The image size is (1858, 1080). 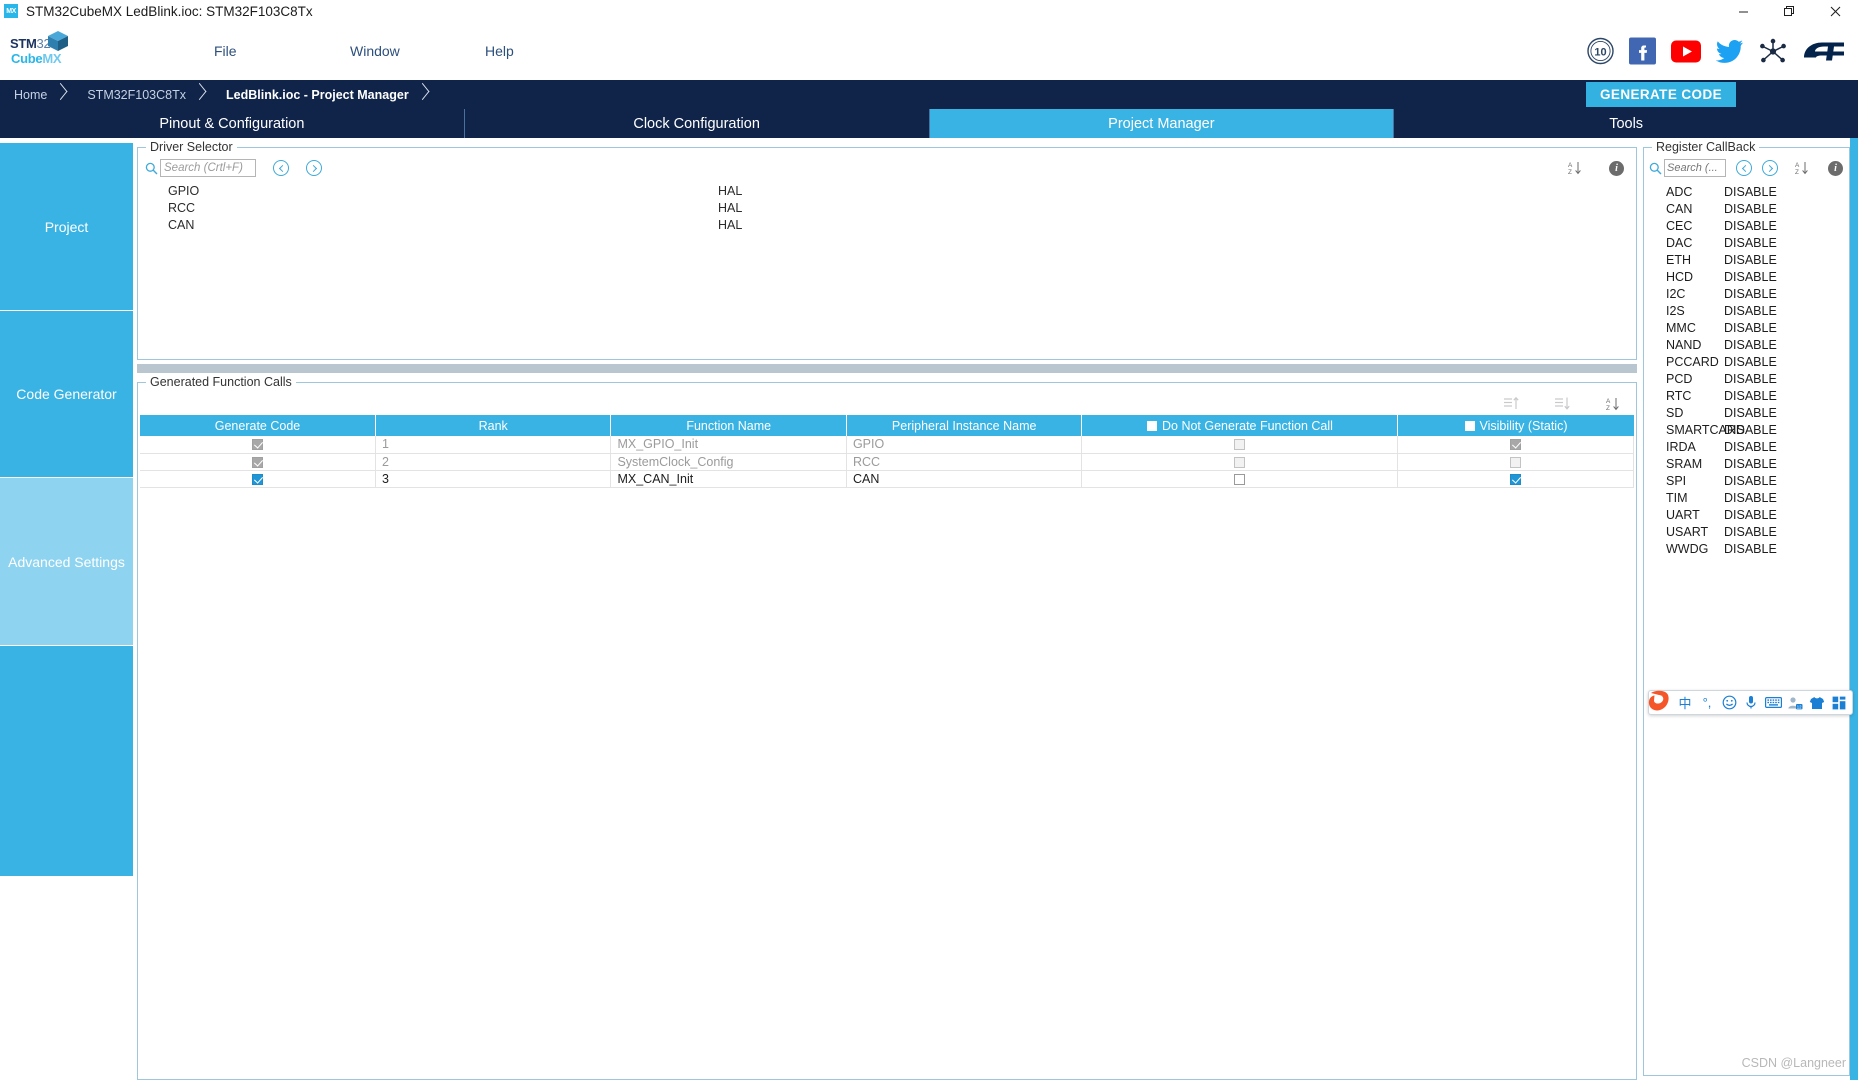 I want to click on breadcrumb-item-home: Home, so click(x=26, y=94).